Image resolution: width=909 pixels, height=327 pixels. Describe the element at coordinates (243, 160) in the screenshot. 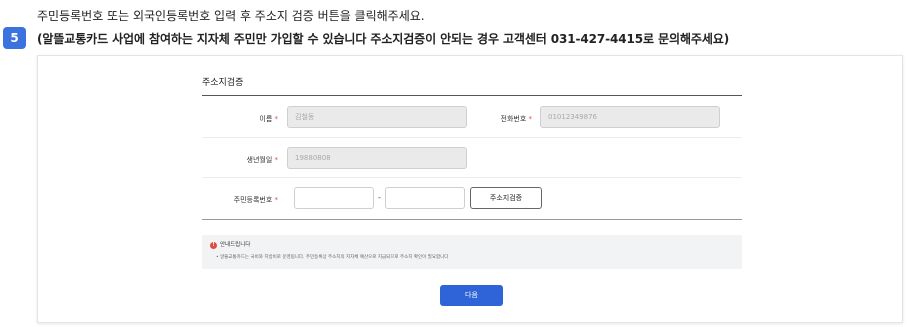

I see `birth-label: 생년월일 *` at that location.